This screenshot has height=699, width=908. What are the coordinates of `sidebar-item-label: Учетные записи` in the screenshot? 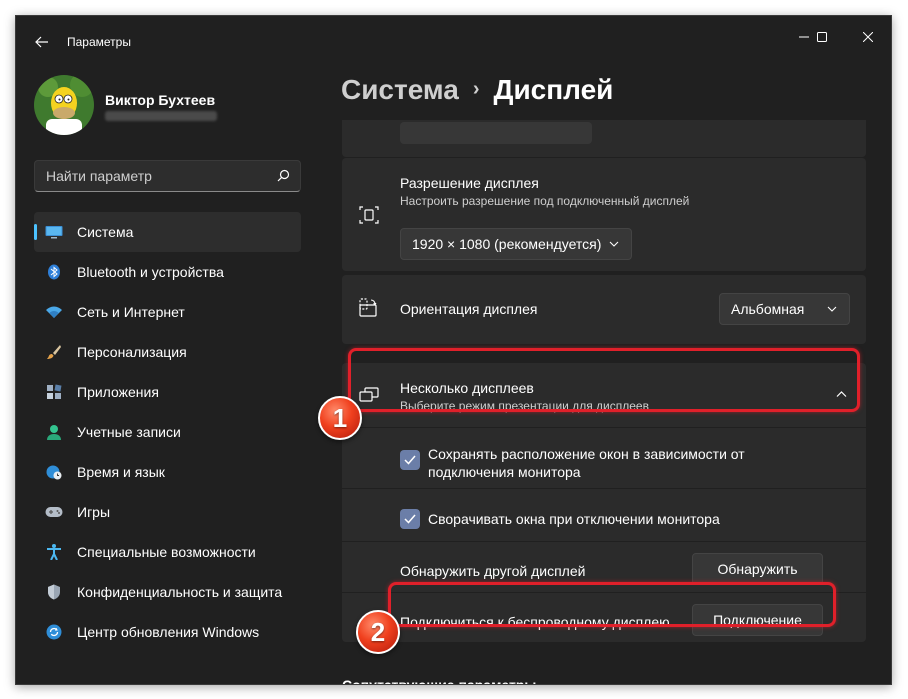 It's located at (129, 432).